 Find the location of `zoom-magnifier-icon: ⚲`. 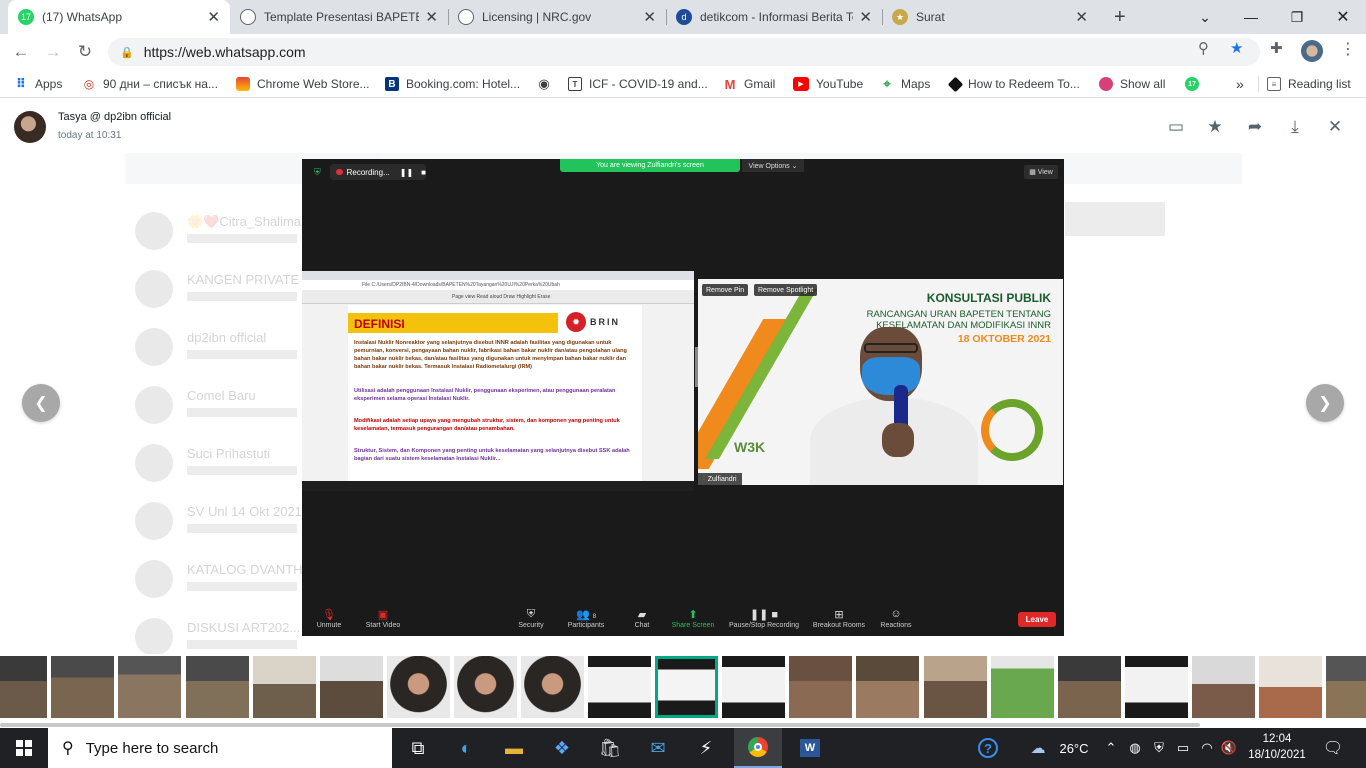

zoom-magnifier-icon: ⚲ is located at coordinates (1203, 48).